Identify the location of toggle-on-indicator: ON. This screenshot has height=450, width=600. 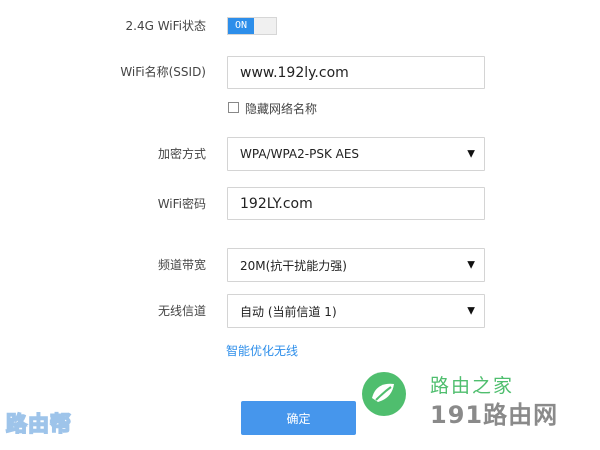
(241, 26).